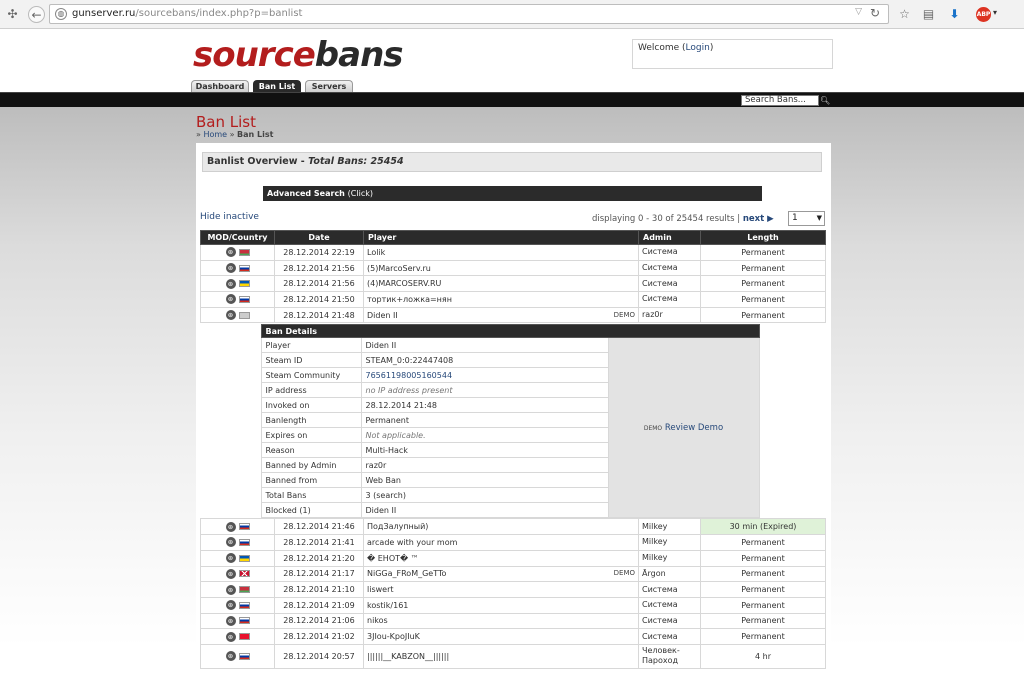 The image size is (1024, 673). Describe the element at coordinates (795, 218) in the screenshot. I see `page-select-value: 1` at that location.